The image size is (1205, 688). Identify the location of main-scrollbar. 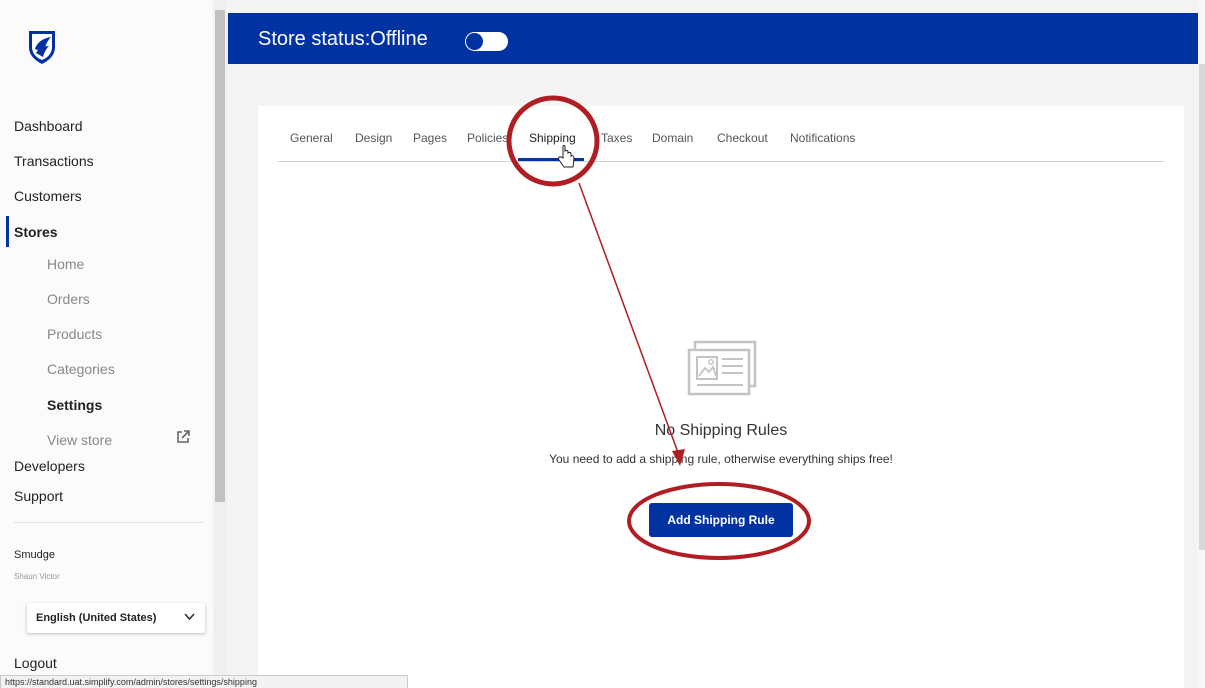
(1201, 344).